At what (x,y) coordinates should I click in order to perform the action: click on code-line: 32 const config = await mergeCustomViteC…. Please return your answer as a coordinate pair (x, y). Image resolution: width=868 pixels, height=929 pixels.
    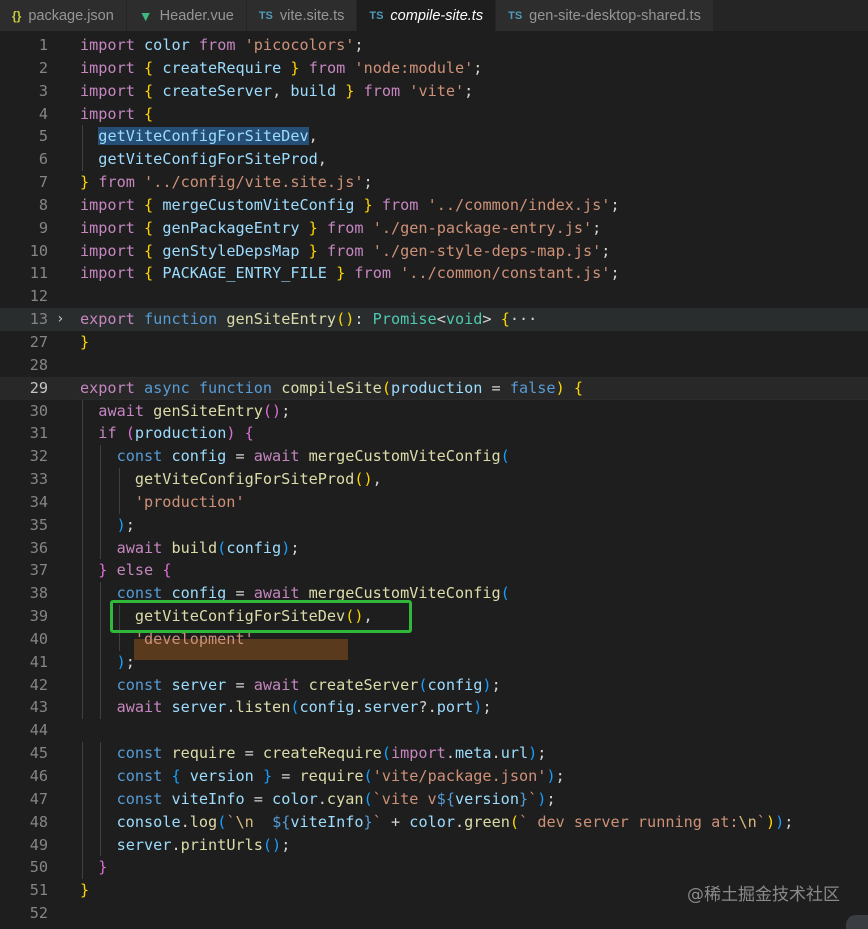
    Looking at the image, I should click on (434, 457).